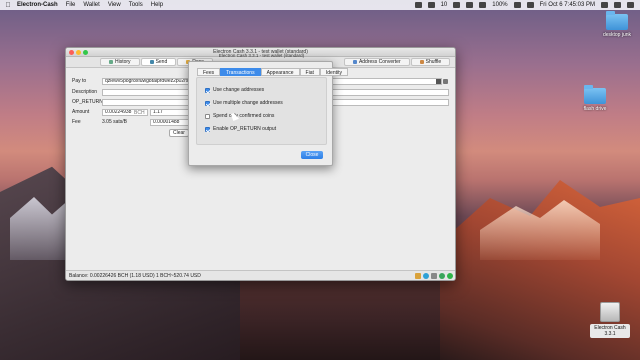 Image resolution: width=640 pixels, height=360 pixels. Describe the element at coordinates (111, 62) in the screenshot. I see `history-icon` at that location.